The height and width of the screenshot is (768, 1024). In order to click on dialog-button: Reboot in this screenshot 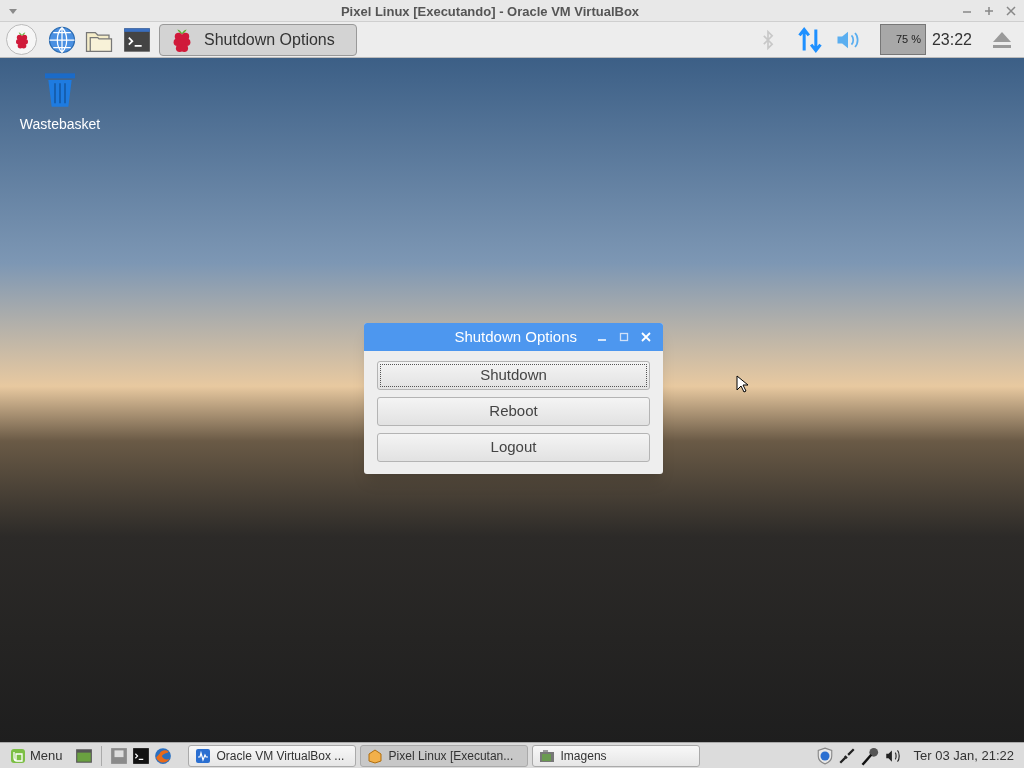, I will do `click(513, 411)`.